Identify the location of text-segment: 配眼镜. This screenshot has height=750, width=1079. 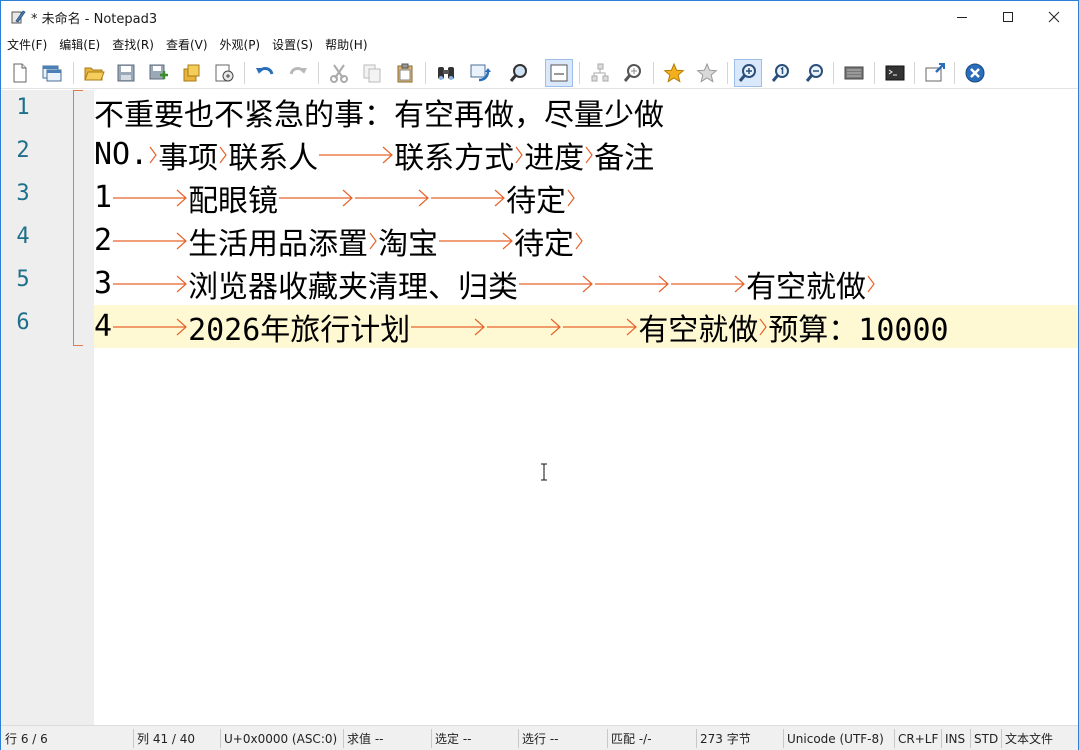
(233, 201).